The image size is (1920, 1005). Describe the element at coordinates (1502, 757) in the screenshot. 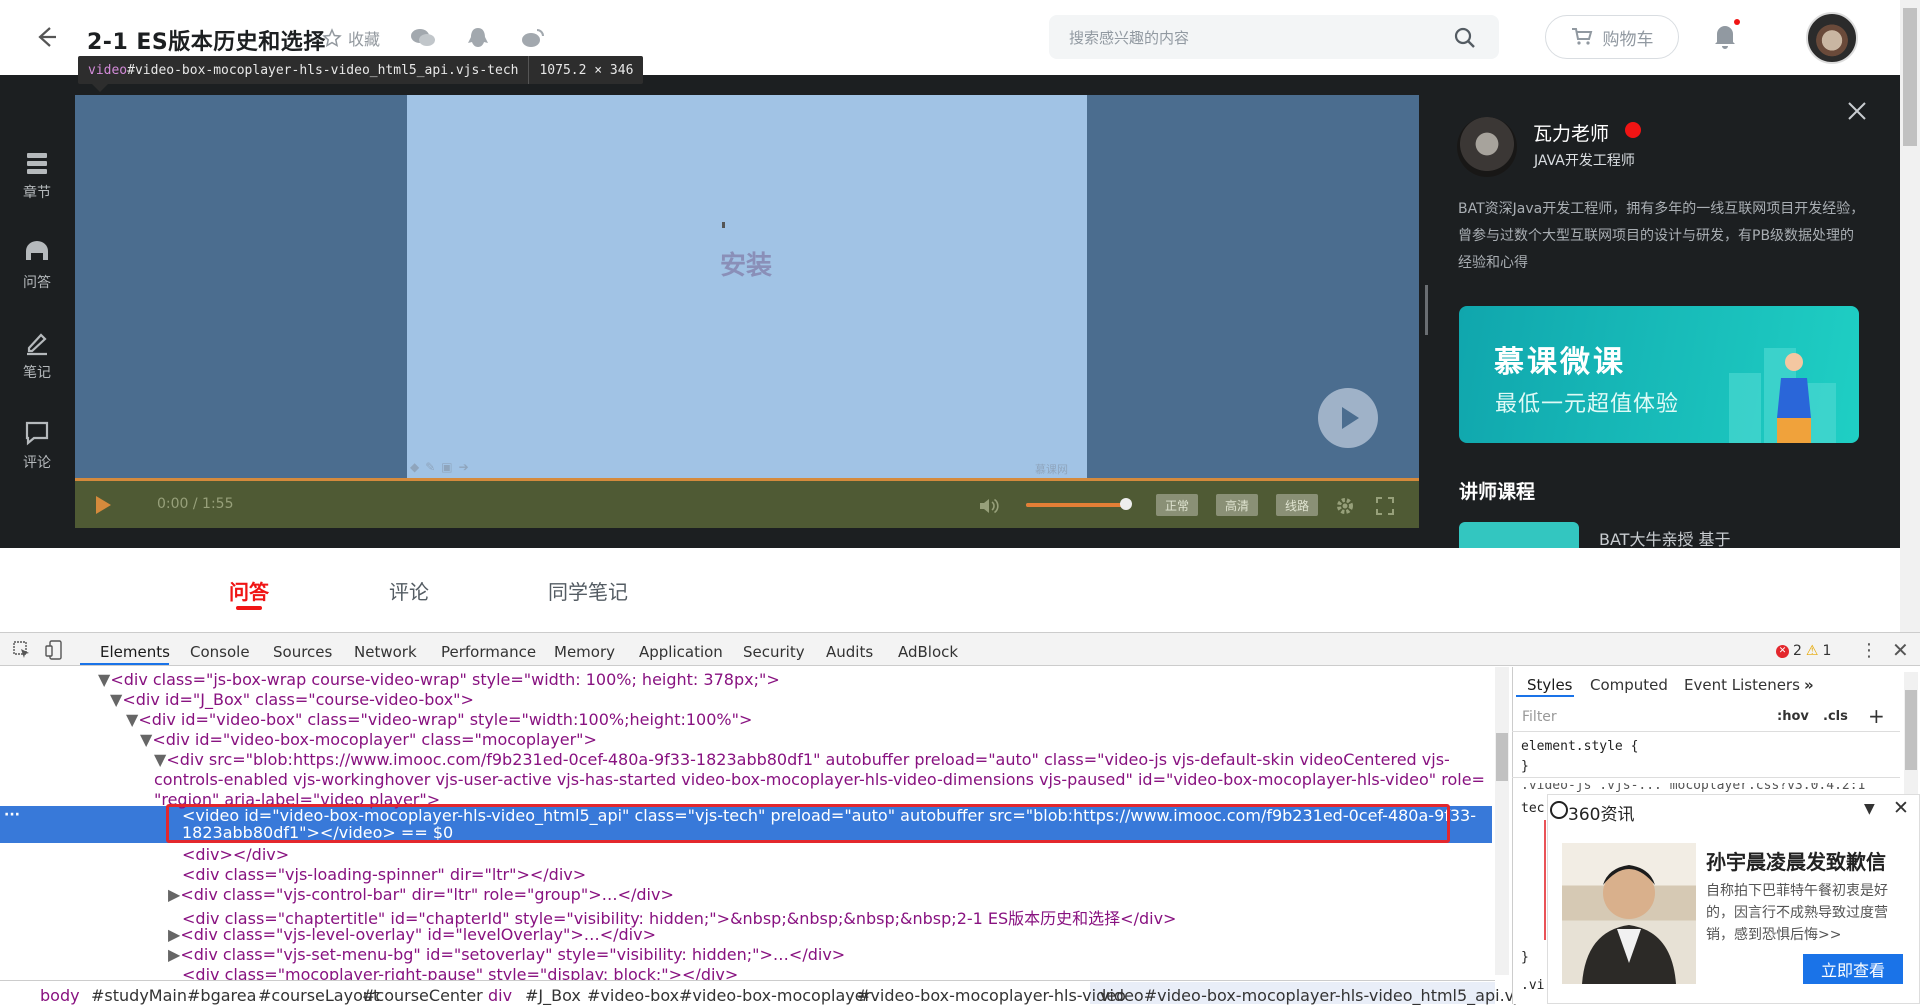

I see `elements-scrollbar-thumb` at that location.